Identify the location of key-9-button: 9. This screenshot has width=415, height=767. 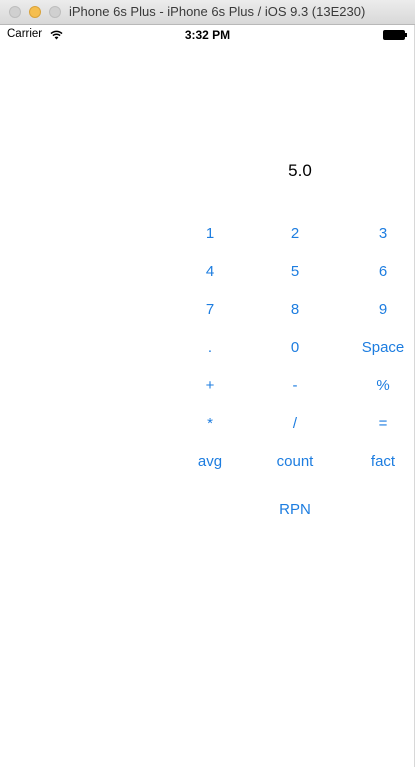
(379, 310).